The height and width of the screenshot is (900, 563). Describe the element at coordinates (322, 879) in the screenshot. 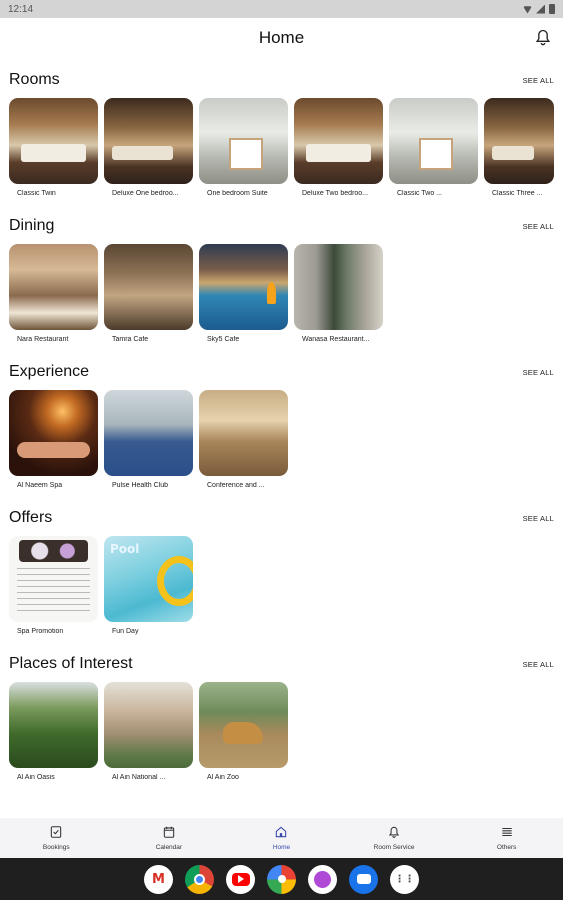

I see `podcast-icon` at that location.